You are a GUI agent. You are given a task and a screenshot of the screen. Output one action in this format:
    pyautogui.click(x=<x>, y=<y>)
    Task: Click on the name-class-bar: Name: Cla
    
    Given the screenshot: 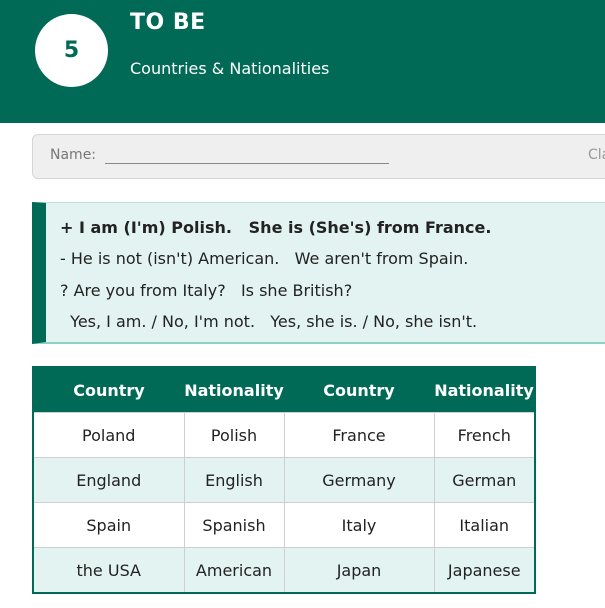 What is the action you would take?
    pyautogui.click(x=318, y=156)
    